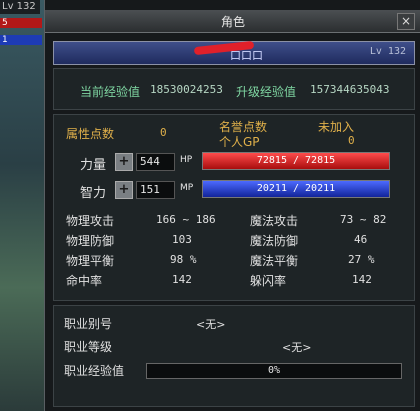 The width and height of the screenshot is (420, 411). Describe the element at coordinates (93, 193) in the screenshot. I see `intelligence-label: 智力` at that location.